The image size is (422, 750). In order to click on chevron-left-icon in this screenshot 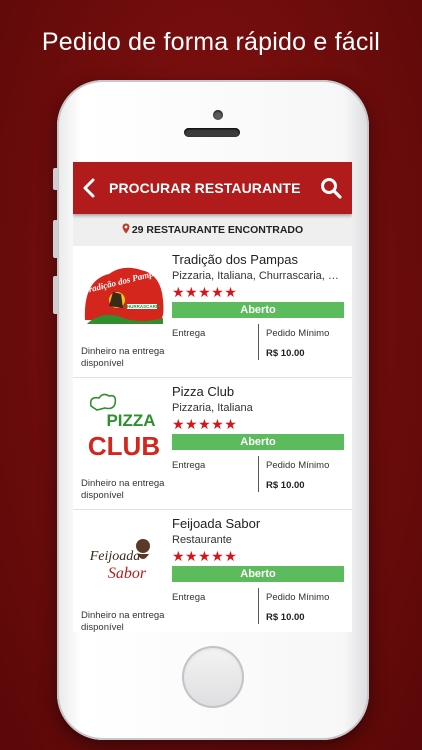, I will do `click(91, 188)`.